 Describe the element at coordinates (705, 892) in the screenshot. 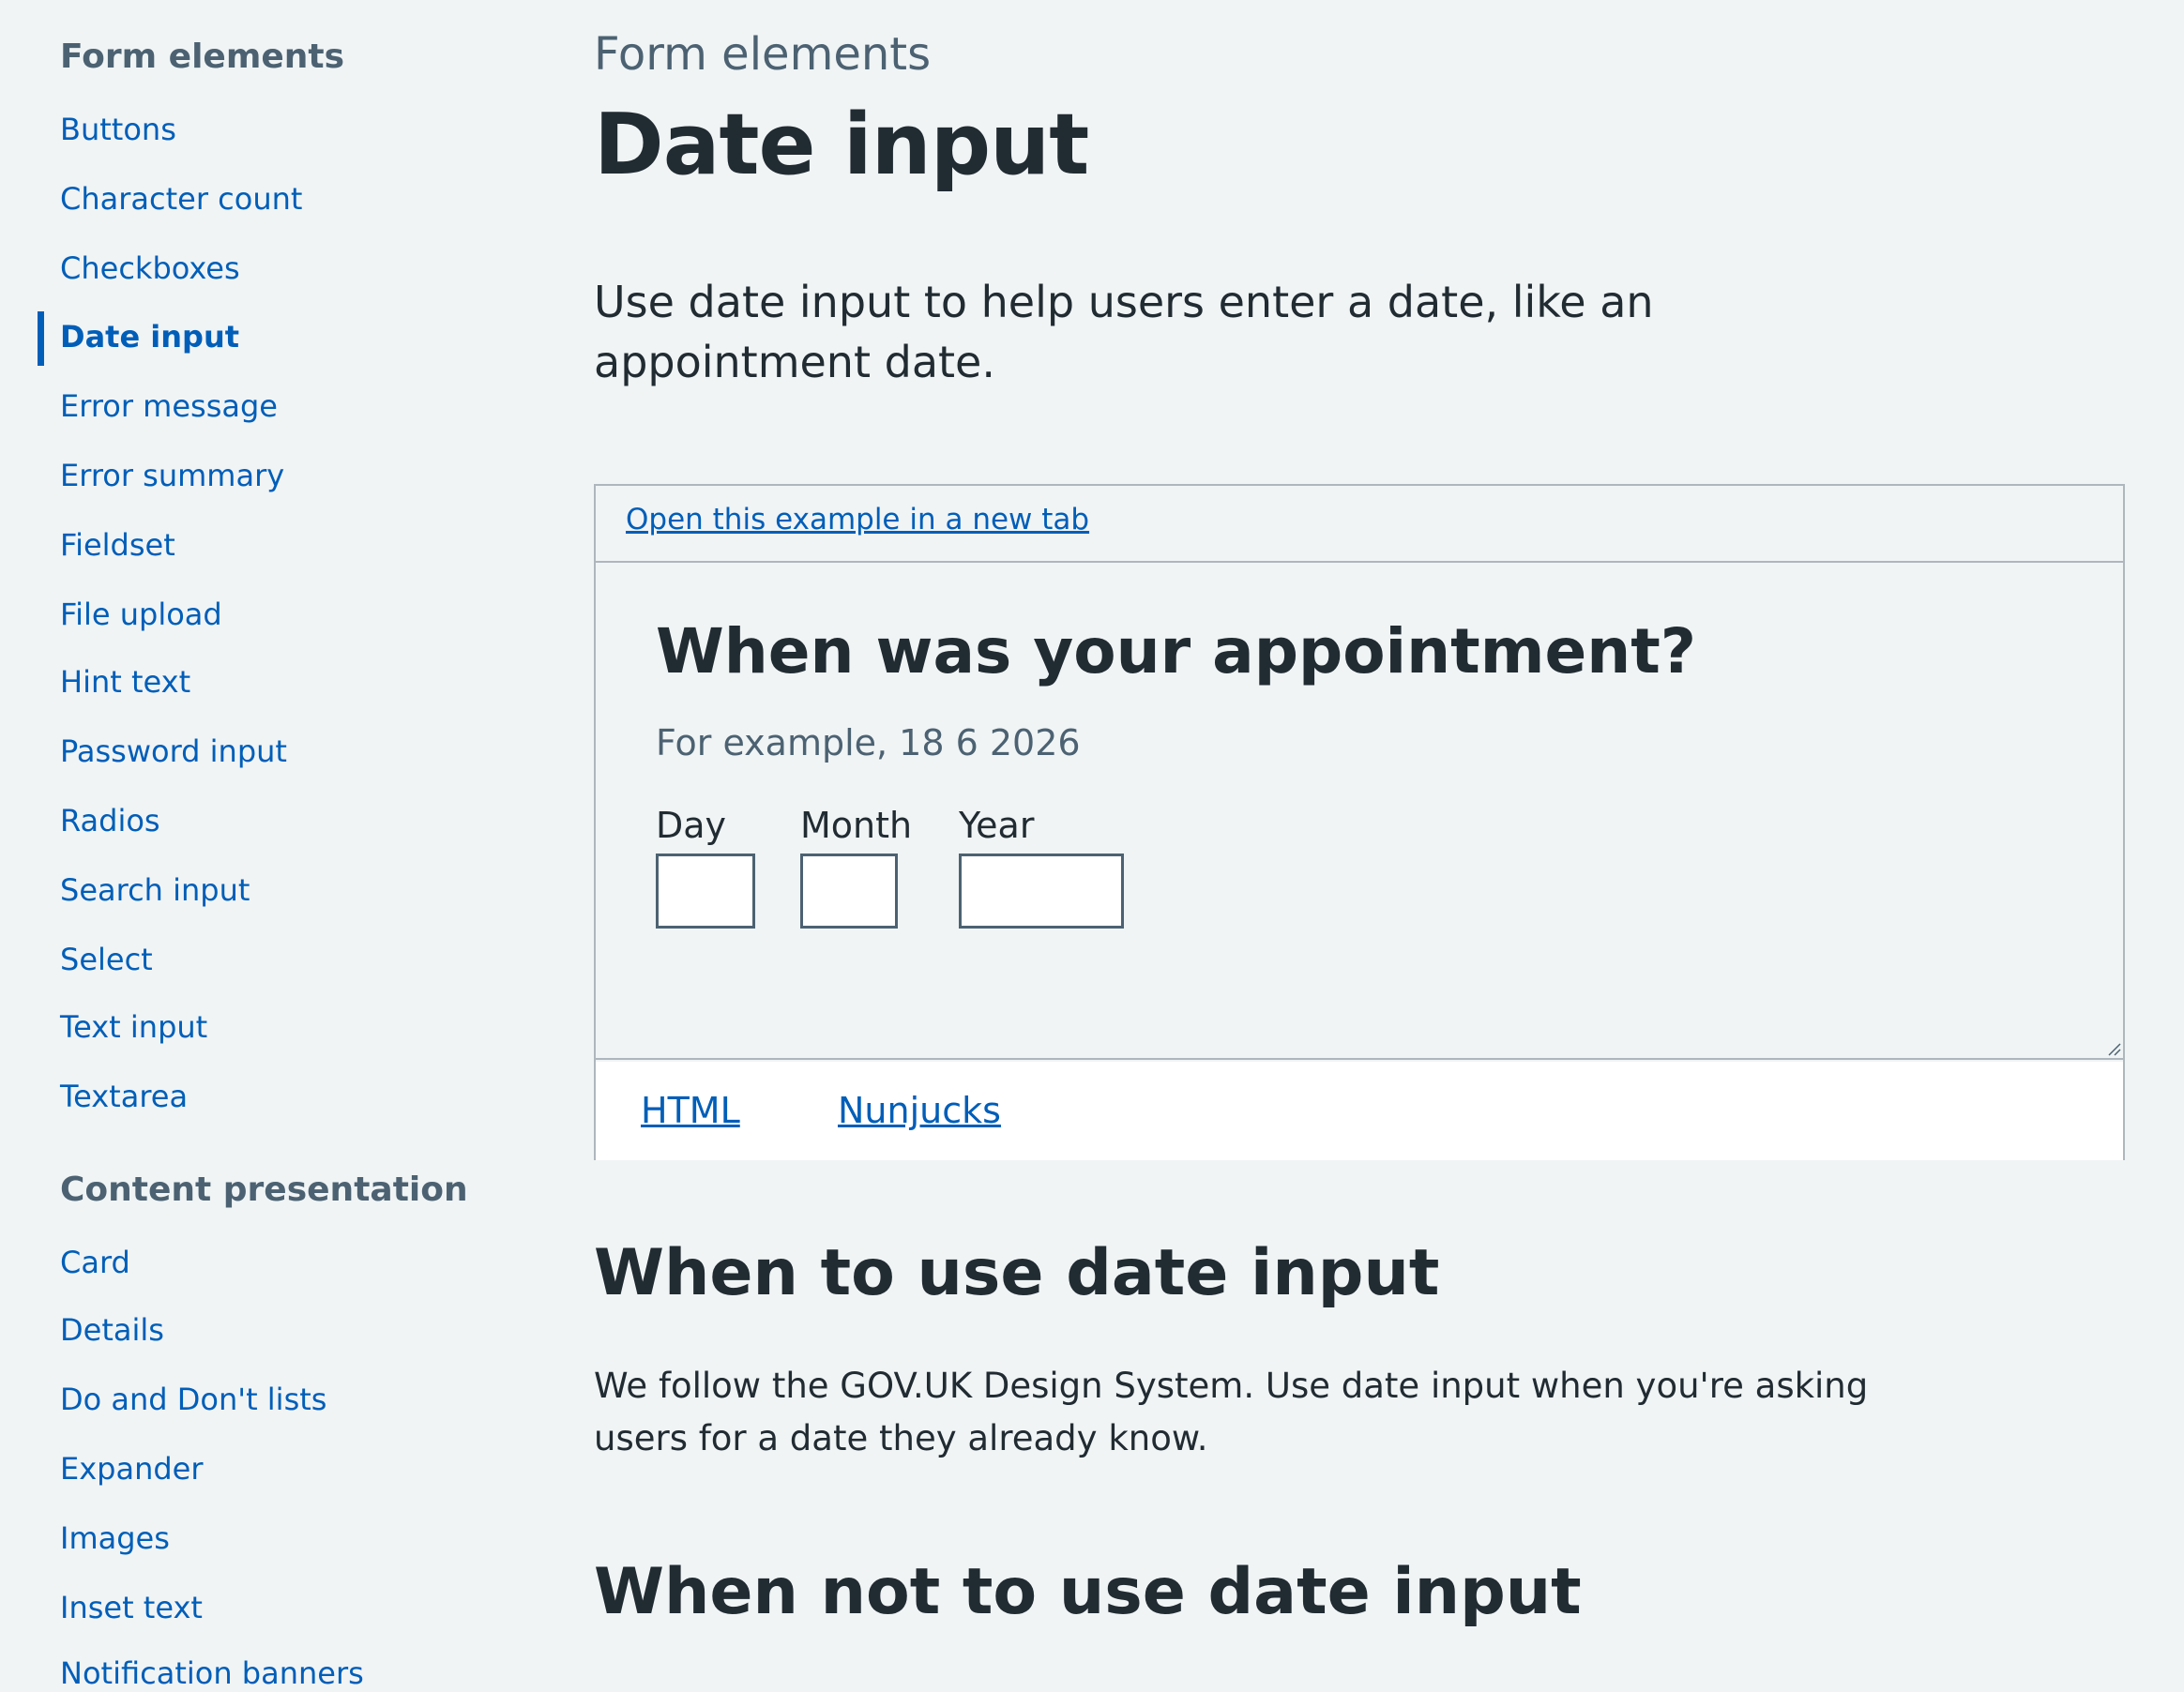

I see `day-input` at that location.